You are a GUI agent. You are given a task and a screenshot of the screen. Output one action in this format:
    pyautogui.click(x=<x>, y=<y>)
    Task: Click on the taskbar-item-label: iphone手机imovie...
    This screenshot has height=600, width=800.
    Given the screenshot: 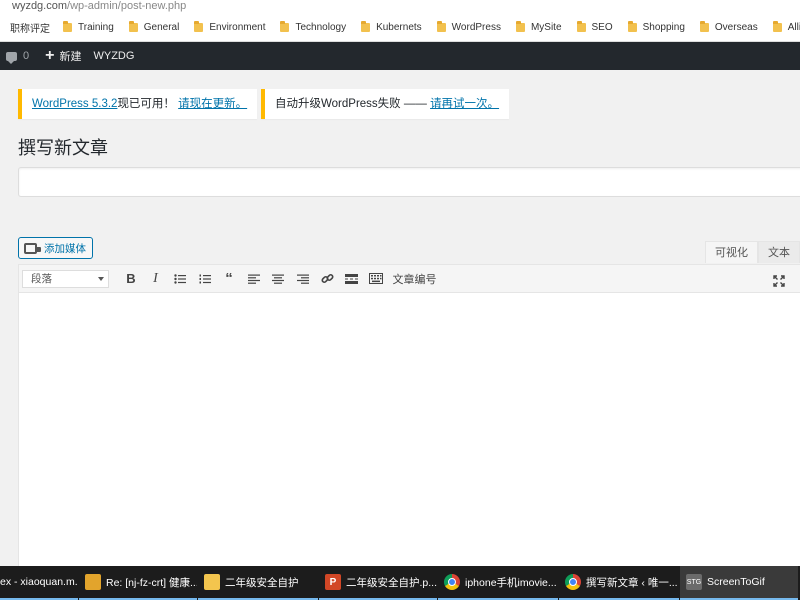 What is the action you would take?
    pyautogui.click(x=511, y=582)
    